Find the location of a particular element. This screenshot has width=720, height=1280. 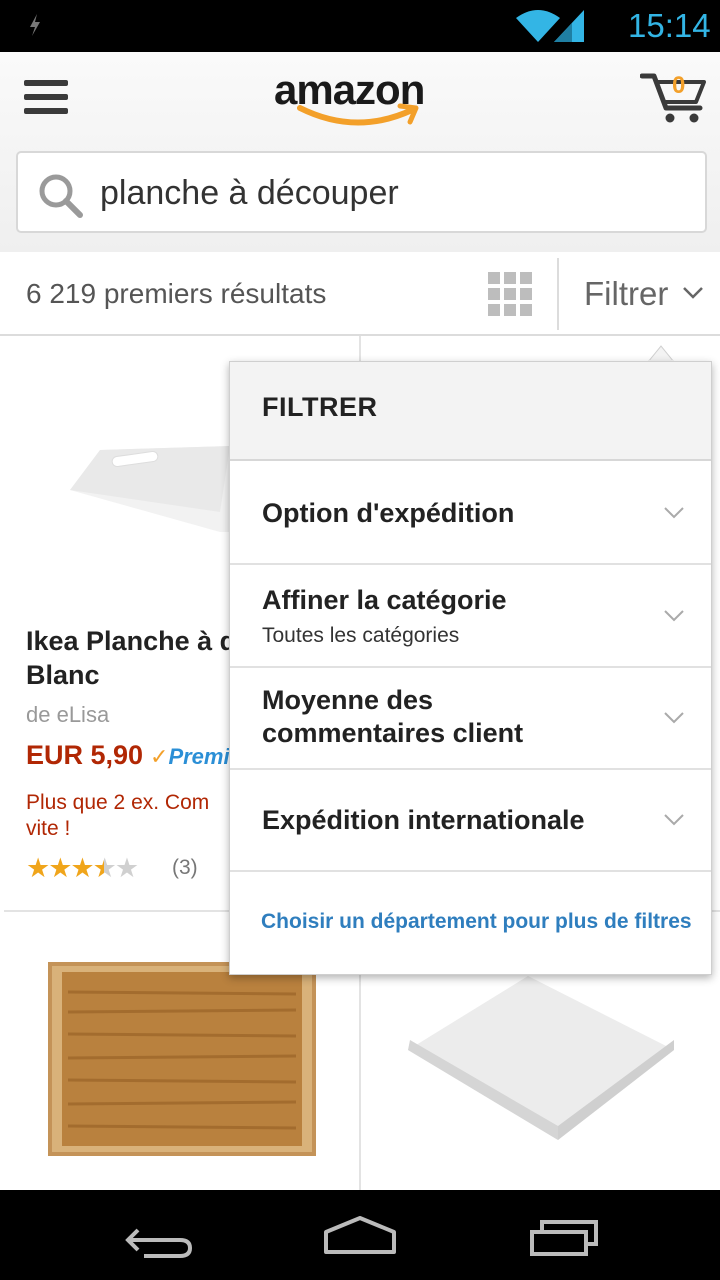

grid-view-icon is located at coordinates (510, 294).